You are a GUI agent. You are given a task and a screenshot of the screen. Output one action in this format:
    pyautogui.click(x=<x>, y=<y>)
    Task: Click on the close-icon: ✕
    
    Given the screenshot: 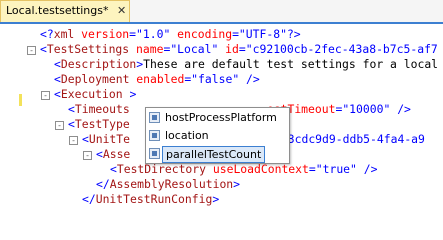 What is the action you would take?
    pyautogui.click(x=121, y=11)
    